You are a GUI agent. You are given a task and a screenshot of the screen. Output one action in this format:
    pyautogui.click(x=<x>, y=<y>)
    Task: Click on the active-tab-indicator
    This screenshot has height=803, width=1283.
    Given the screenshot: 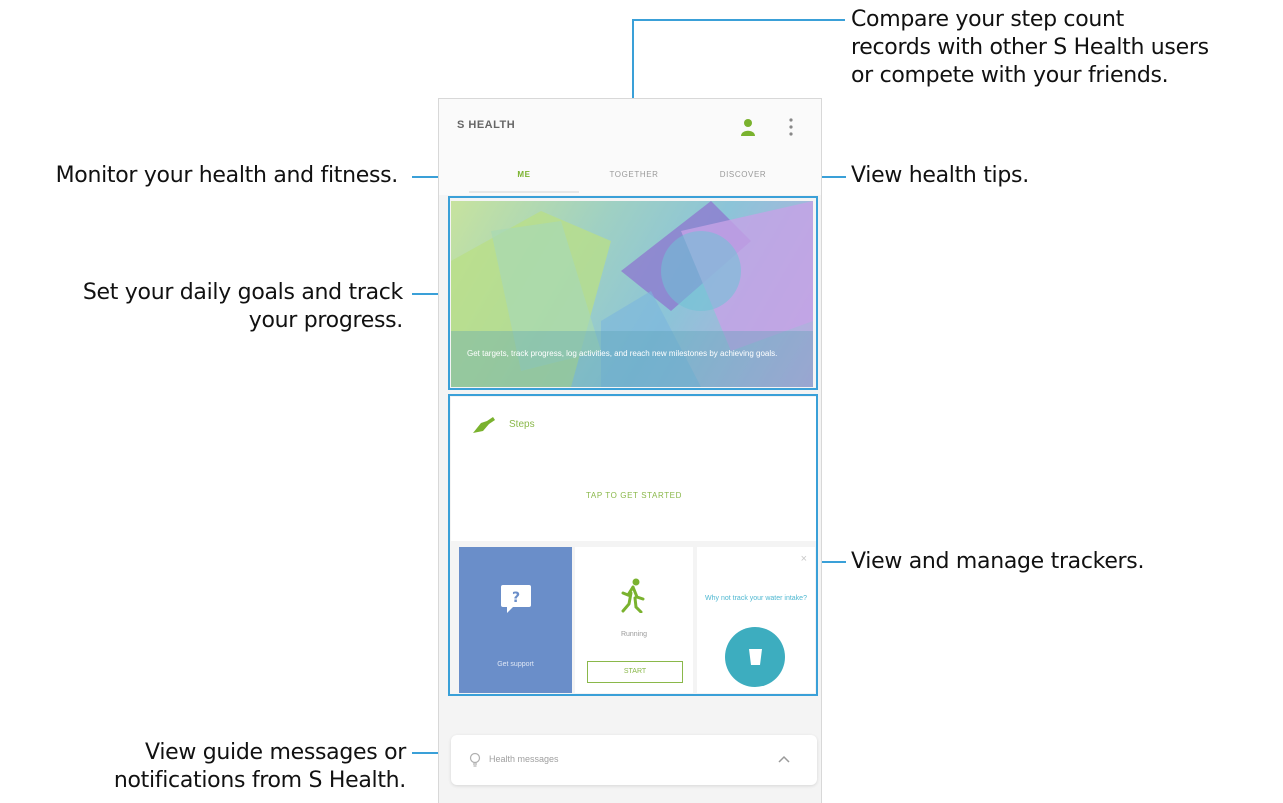 What is the action you would take?
    pyautogui.click(x=524, y=192)
    